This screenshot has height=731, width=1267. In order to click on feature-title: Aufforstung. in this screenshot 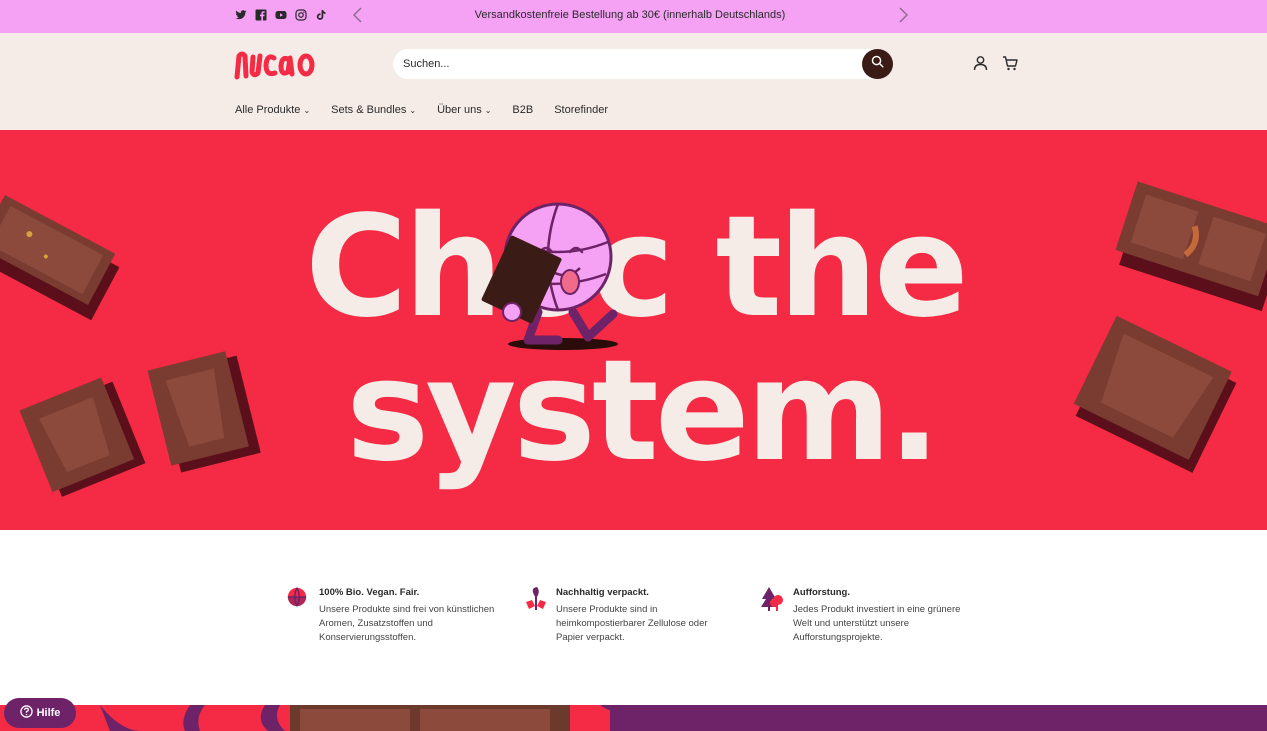, I will do `click(821, 592)`.